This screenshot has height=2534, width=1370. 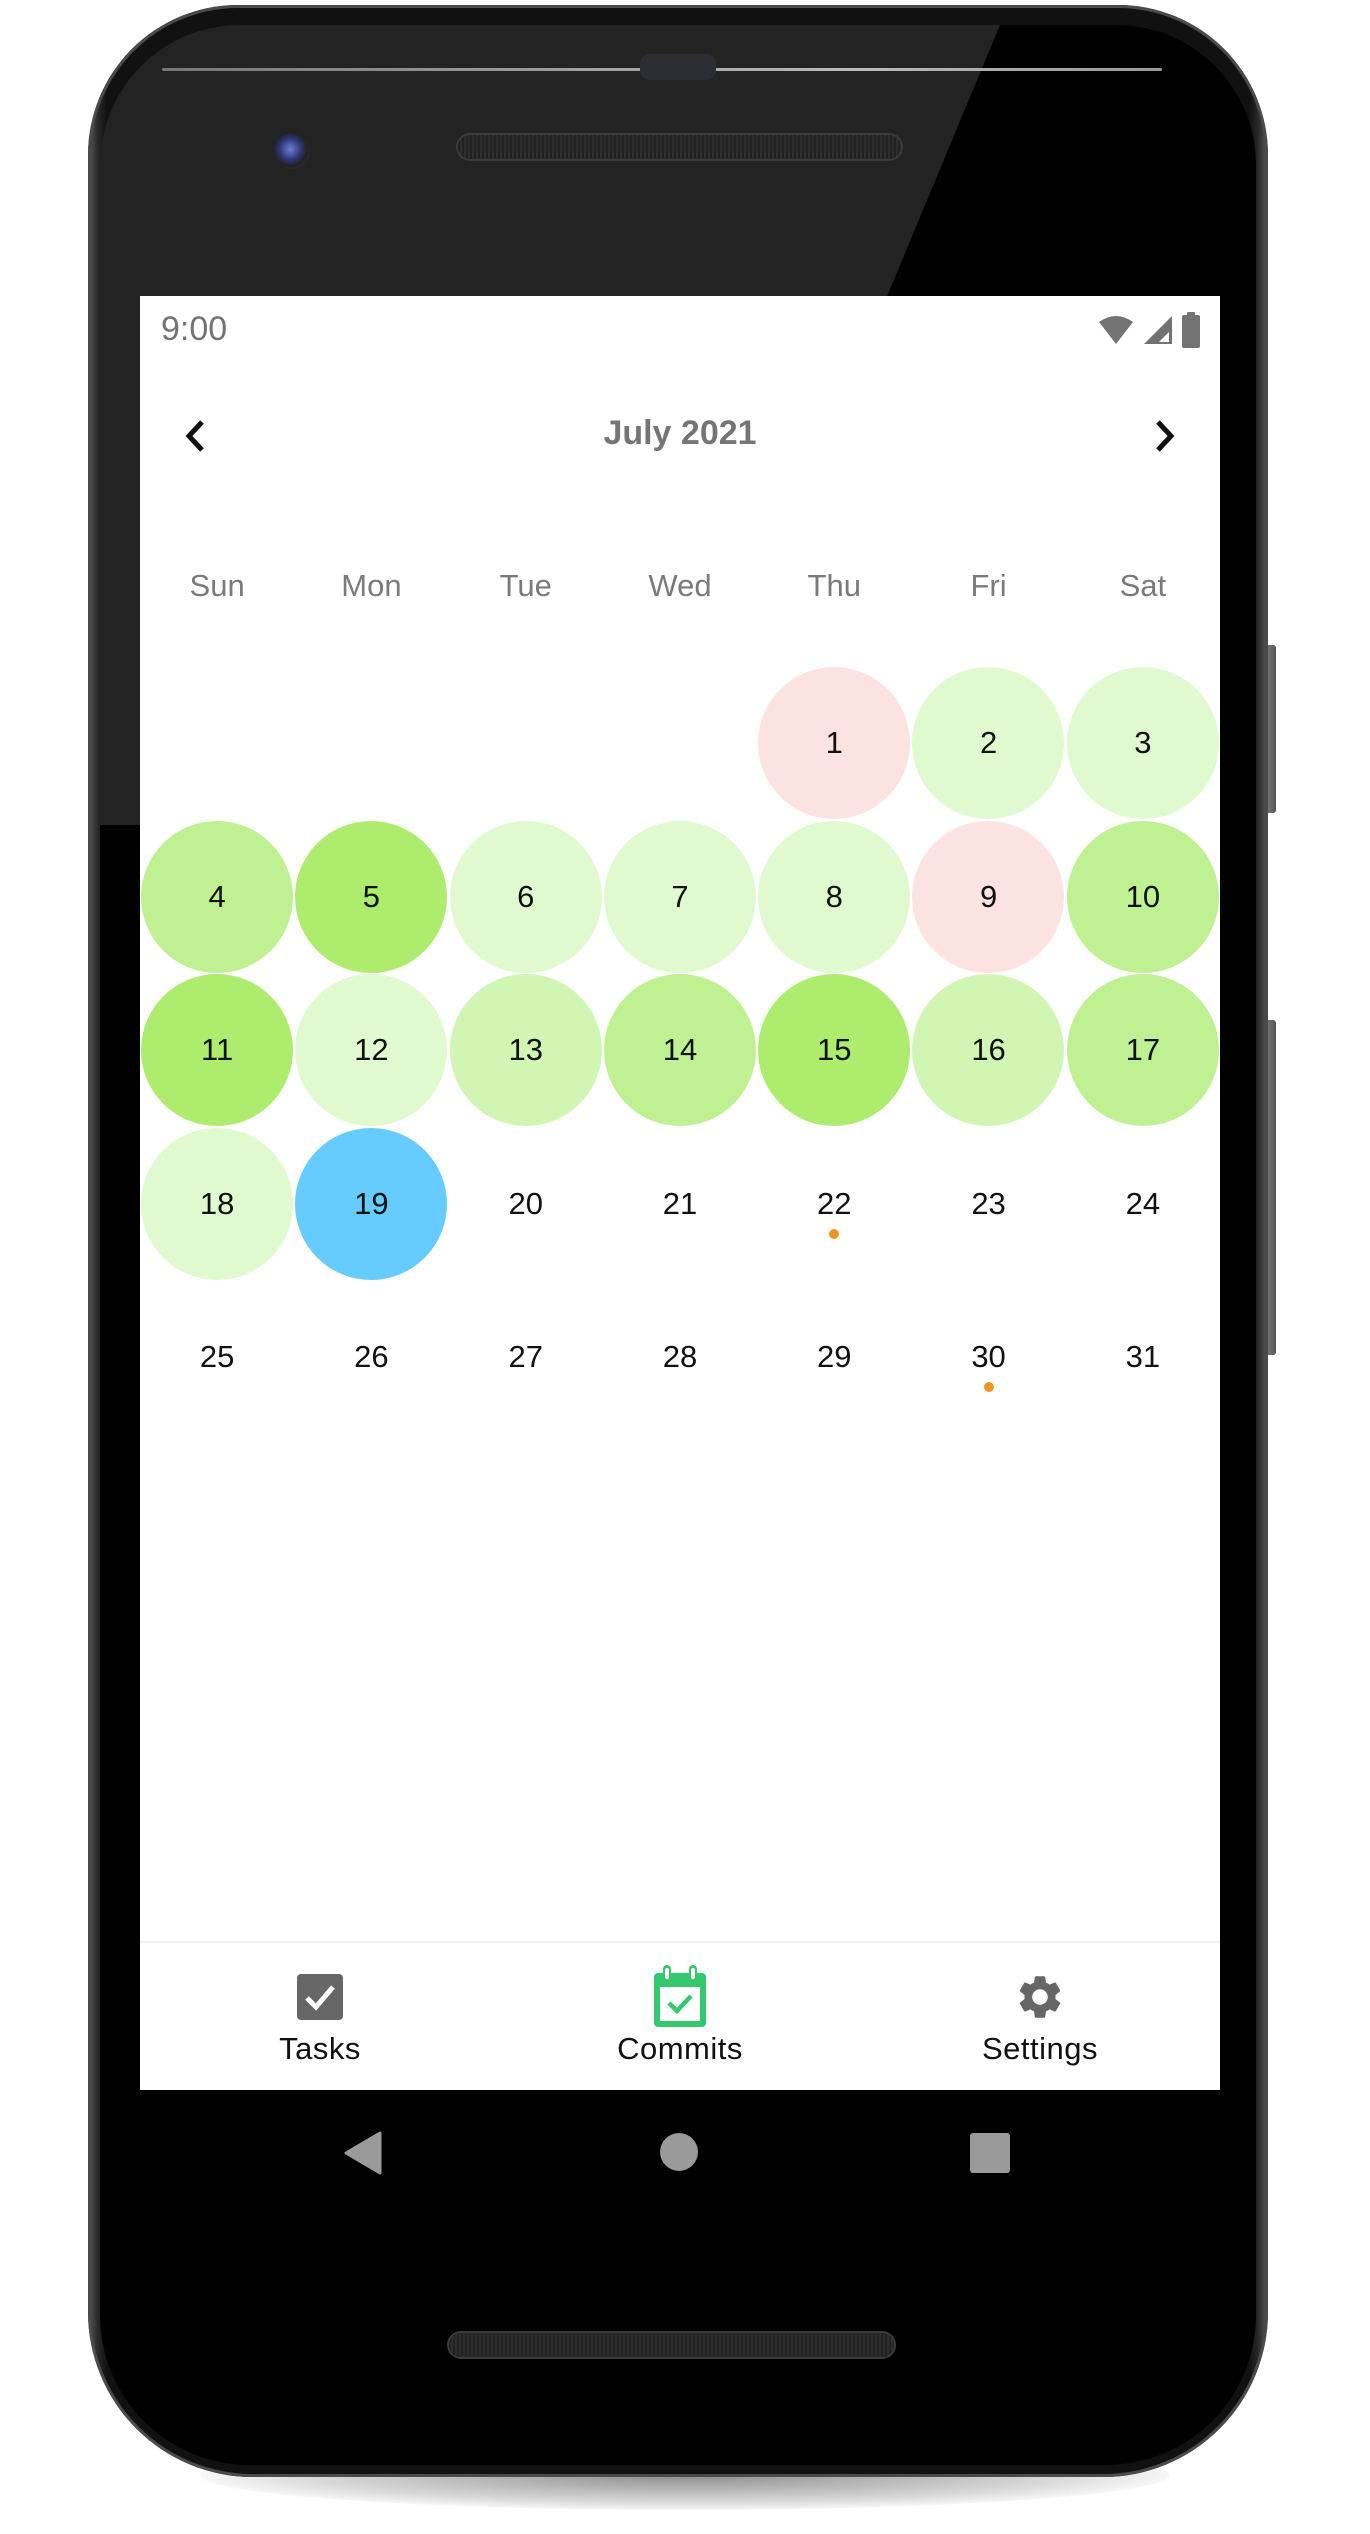 I want to click on weekday-label: Wed, so click(x=680, y=585).